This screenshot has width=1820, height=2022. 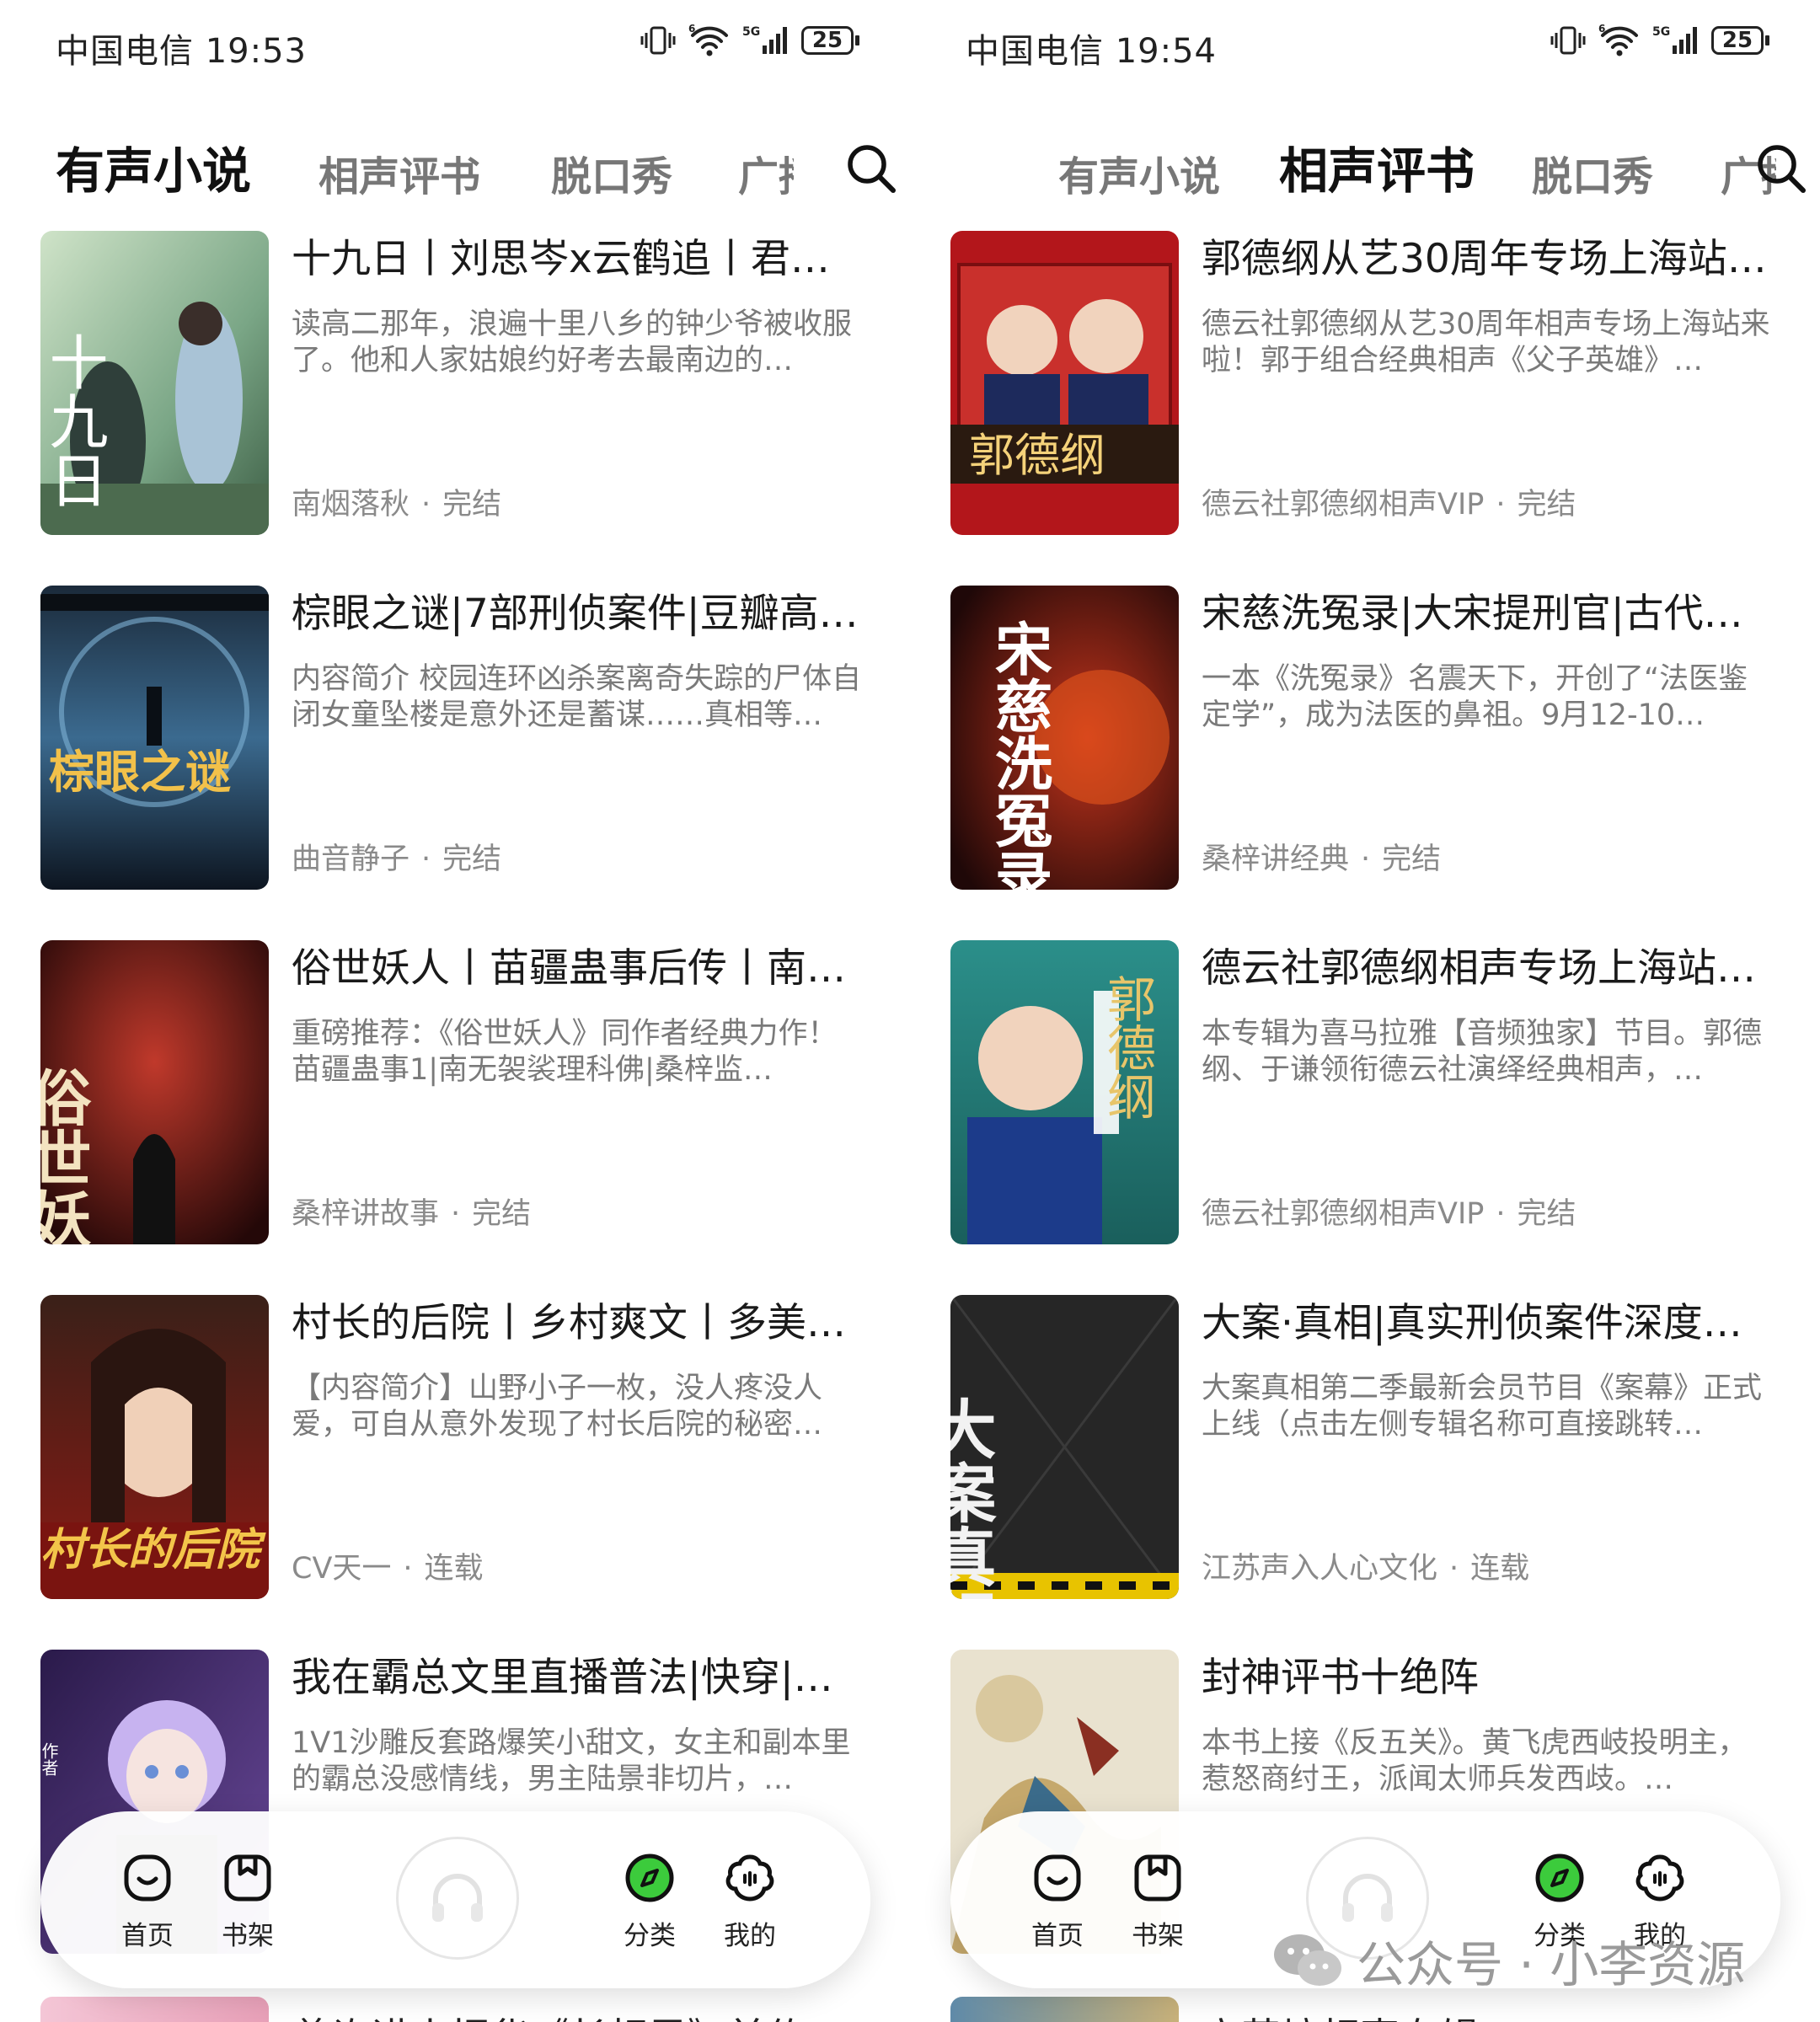 I want to click on book-cover: 十九日, so click(x=154, y=383).